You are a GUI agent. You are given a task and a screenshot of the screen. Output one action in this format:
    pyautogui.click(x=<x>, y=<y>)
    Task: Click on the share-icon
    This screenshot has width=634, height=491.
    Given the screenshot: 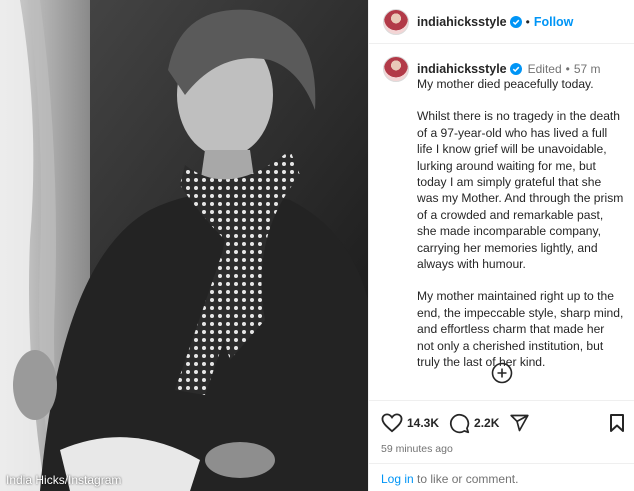 What is the action you would take?
    pyautogui.click(x=519, y=423)
    